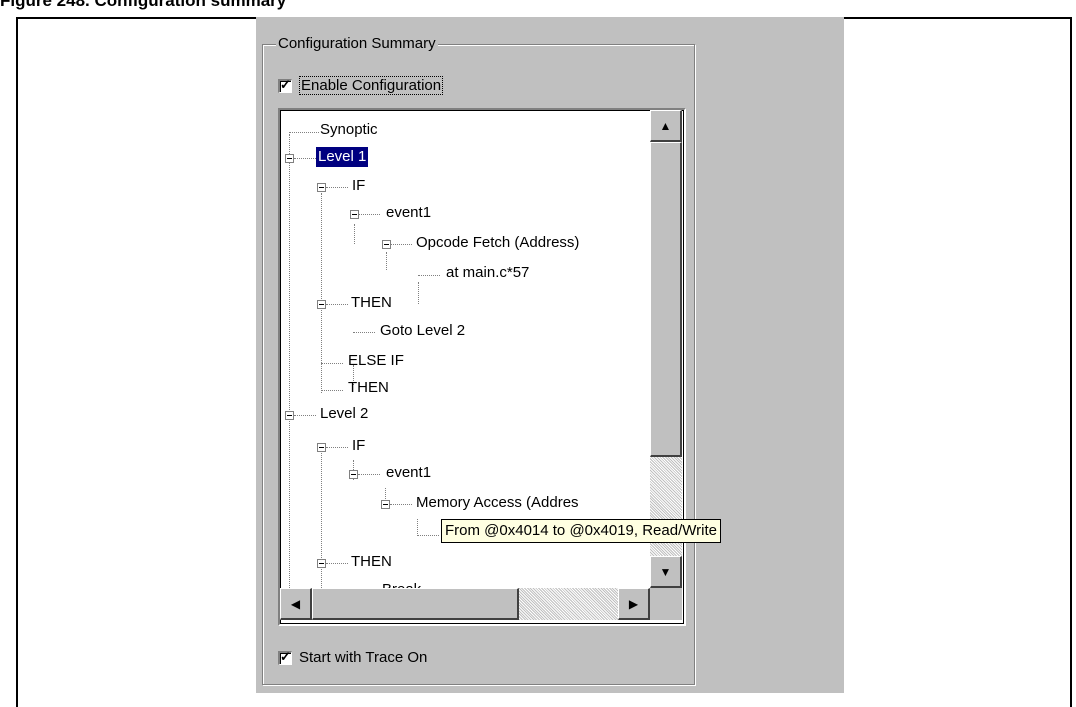  What do you see at coordinates (344, 414) in the screenshot?
I see `tree-node-level-2: Level 2` at bounding box center [344, 414].